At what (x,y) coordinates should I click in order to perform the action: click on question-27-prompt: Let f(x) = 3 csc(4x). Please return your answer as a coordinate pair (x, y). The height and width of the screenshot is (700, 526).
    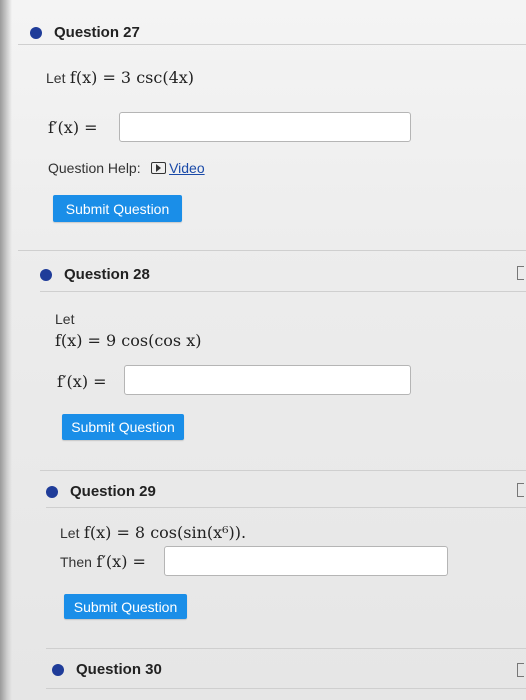
    Looking at the image, I should click on (120, 78).